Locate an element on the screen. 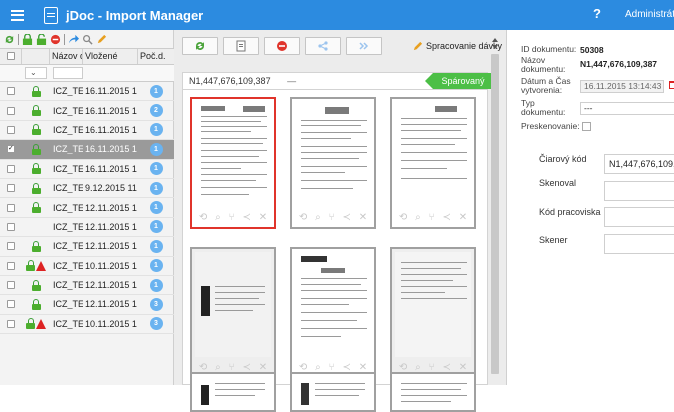 The width and height of the screenshot is (674, 412). col-inserted: Vložené is located at coordinates (110, 56).